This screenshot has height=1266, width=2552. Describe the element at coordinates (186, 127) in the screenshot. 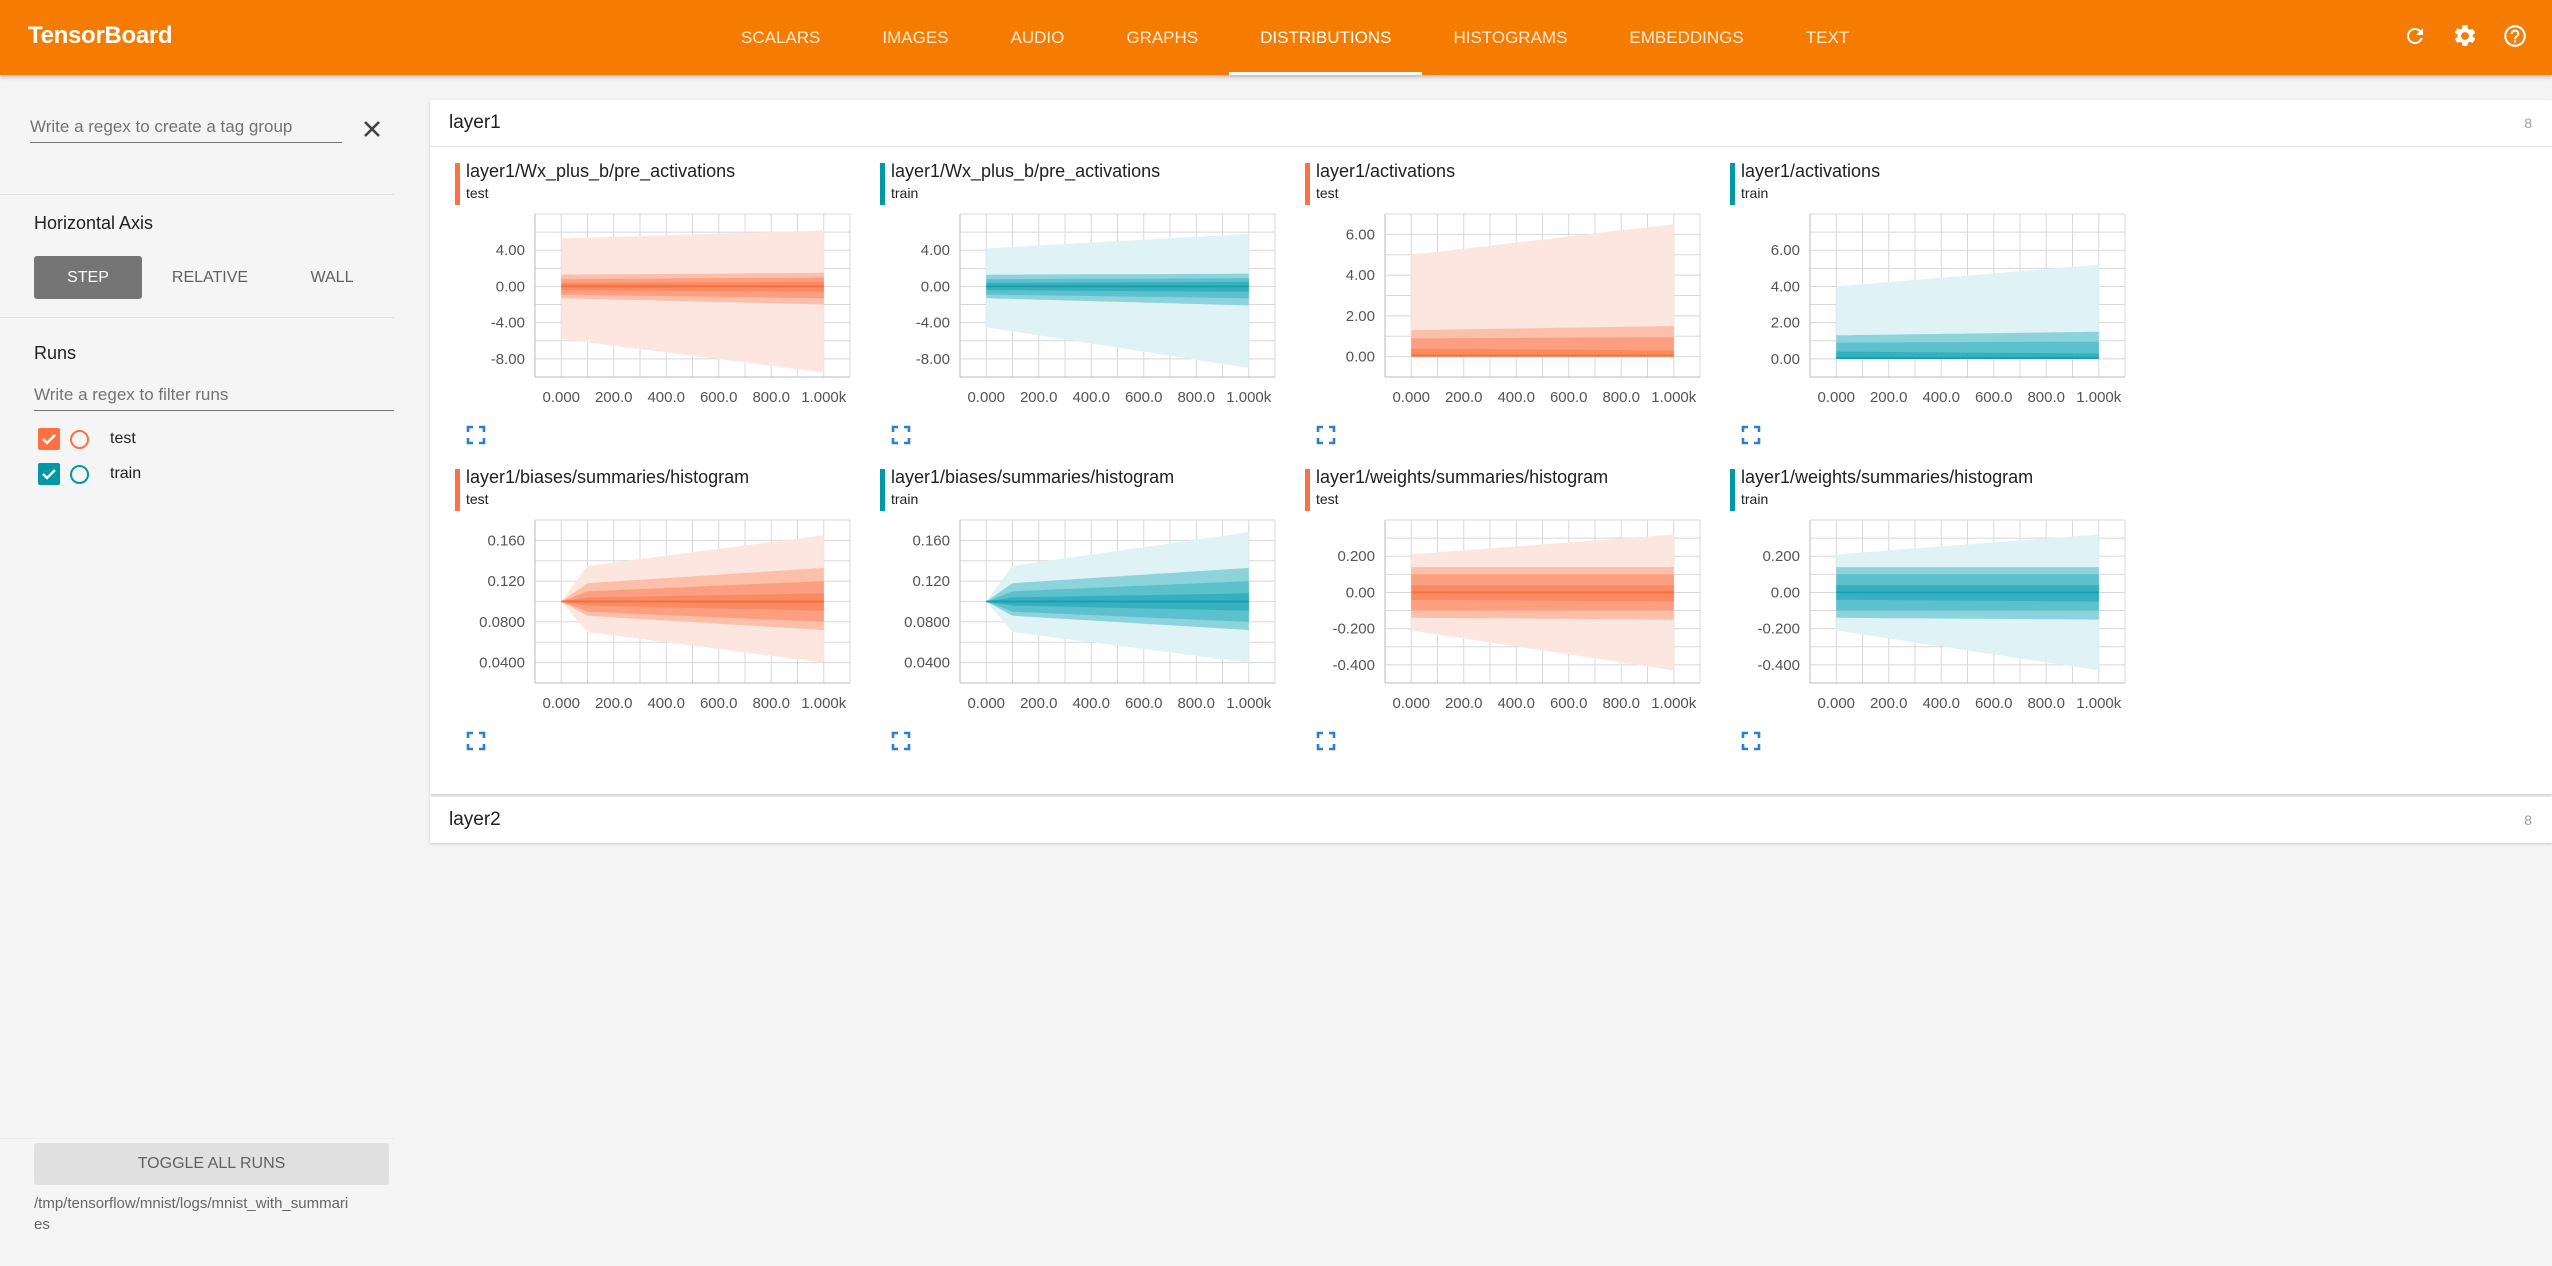

I see `tag-group-input` at that location.